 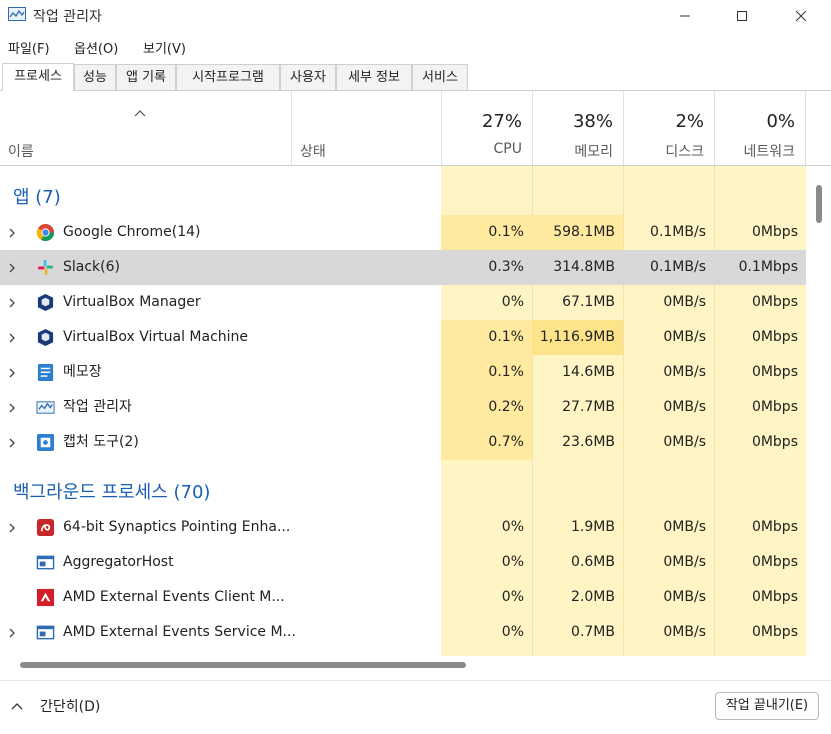 I want to click on memory-value: 0.7MB, so click(x=593, y=632).